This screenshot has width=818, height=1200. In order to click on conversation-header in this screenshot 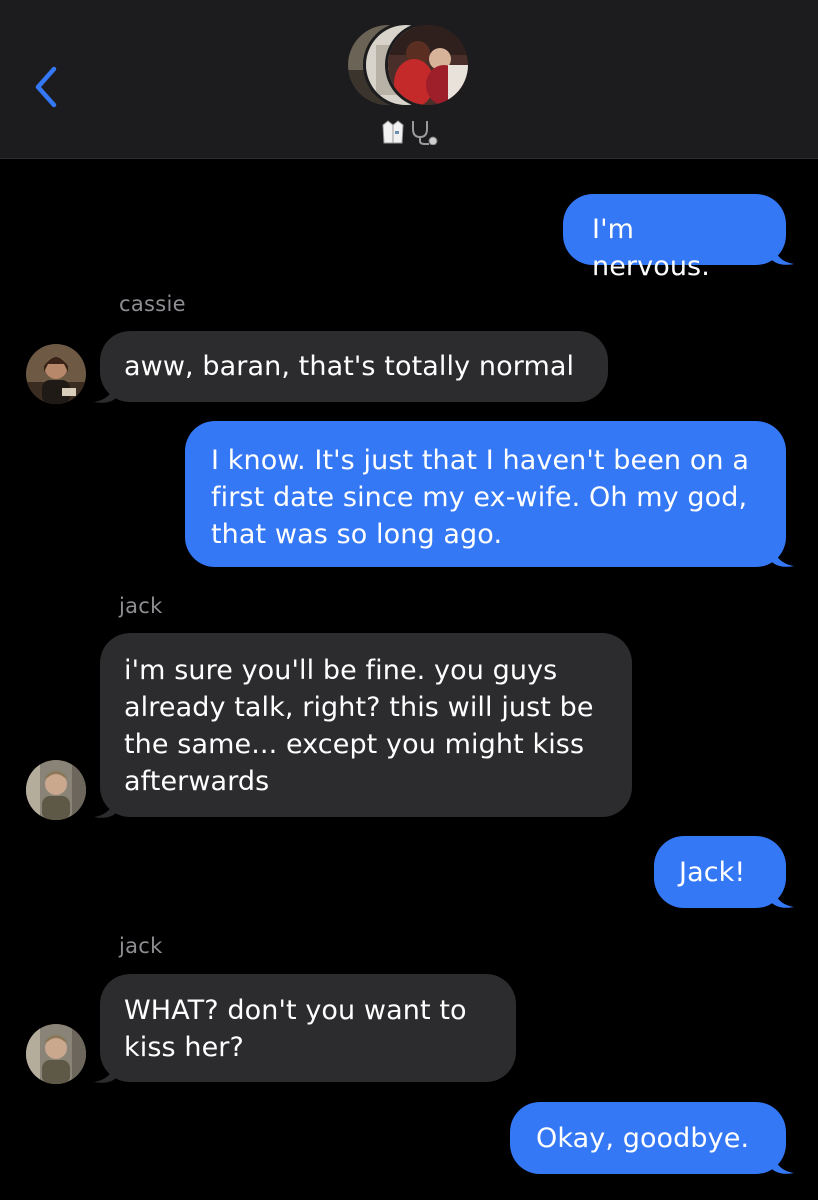, I will do `click(409, 79)`.